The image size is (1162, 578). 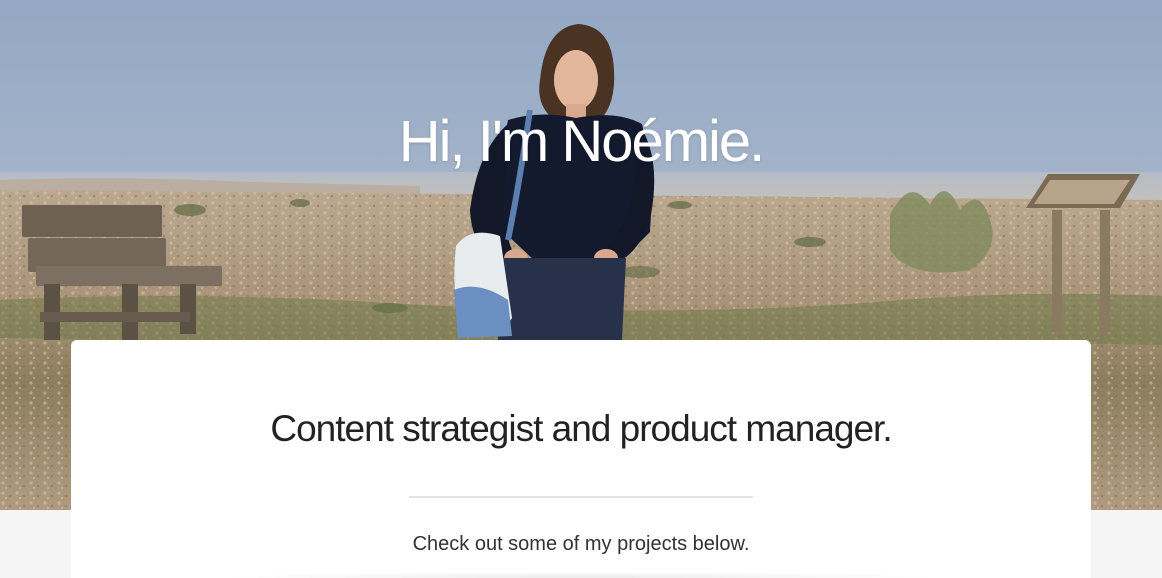 What do you see at coordinates (581, 428) in the screenshot?
I see `intro-headline: Content strategist and product manager.` at bounding box center [581, 428].